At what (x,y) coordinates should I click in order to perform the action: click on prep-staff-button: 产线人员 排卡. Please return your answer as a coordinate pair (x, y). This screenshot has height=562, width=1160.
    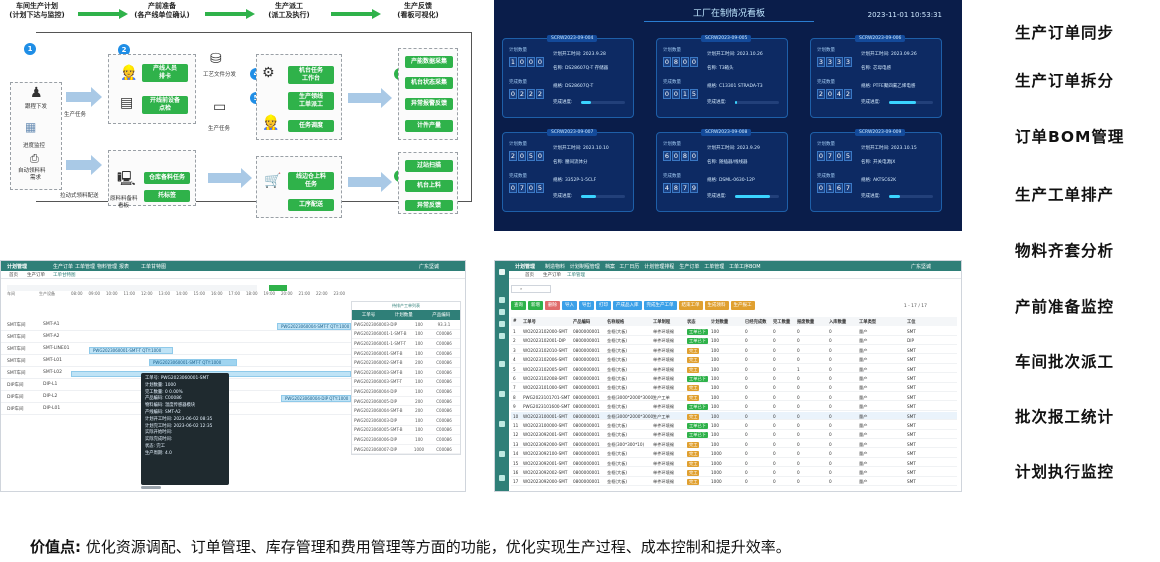
    Looking at the image, I should click on (165, 73).